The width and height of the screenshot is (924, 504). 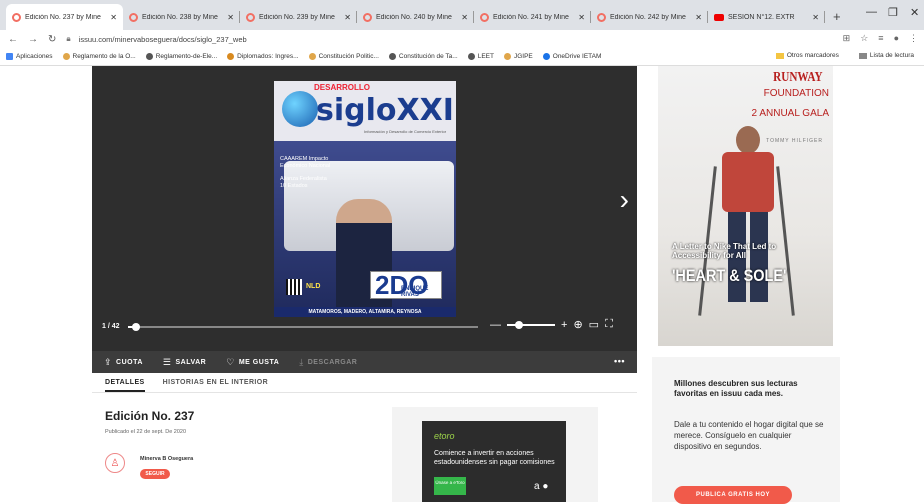 What do you see at coordinates (300, 109) in the screenshot?
I see `globe-logo-icon` at bounding box center [300, 109].